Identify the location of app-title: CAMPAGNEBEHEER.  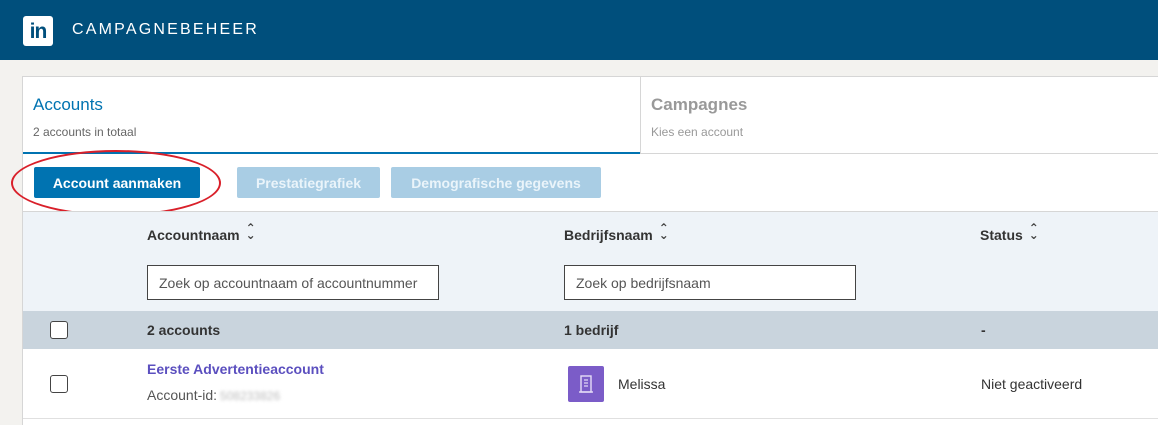
(165, 29).